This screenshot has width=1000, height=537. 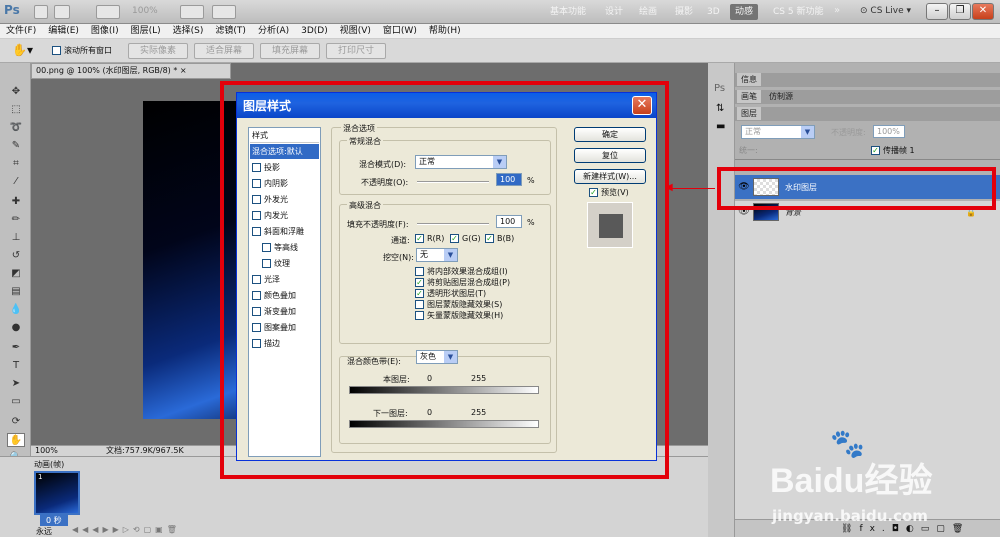 I want to click on menu-3d: 3D(D), so click(x=314, y=31).